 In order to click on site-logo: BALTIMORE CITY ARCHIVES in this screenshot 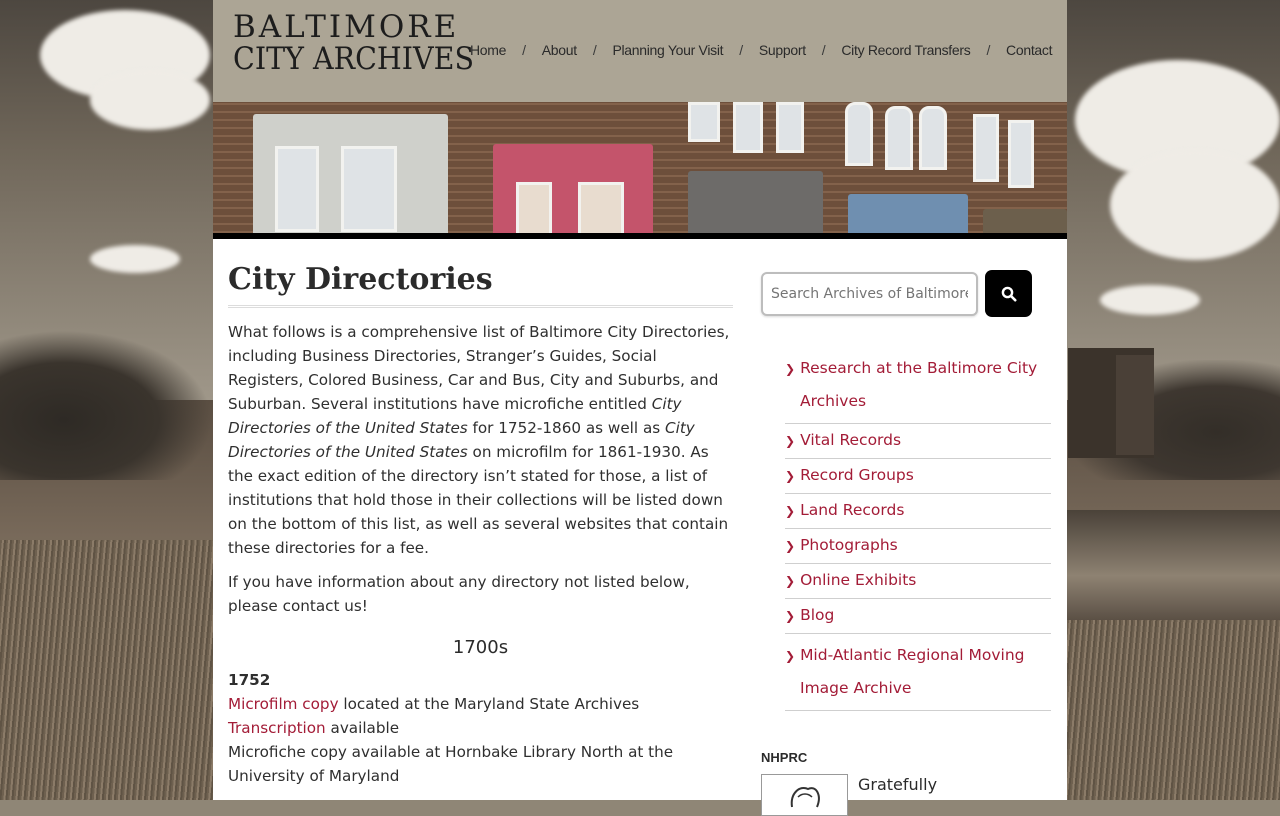, I will do `click(364, 43)`.